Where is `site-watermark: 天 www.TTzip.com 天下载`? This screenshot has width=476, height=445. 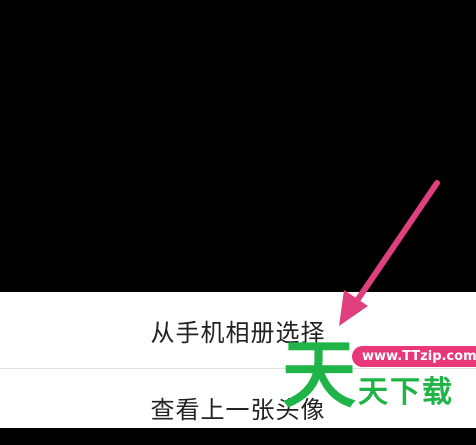 site-watermark: 天 www.TTzip.com 天下载 is located at coordinates (379, 378).